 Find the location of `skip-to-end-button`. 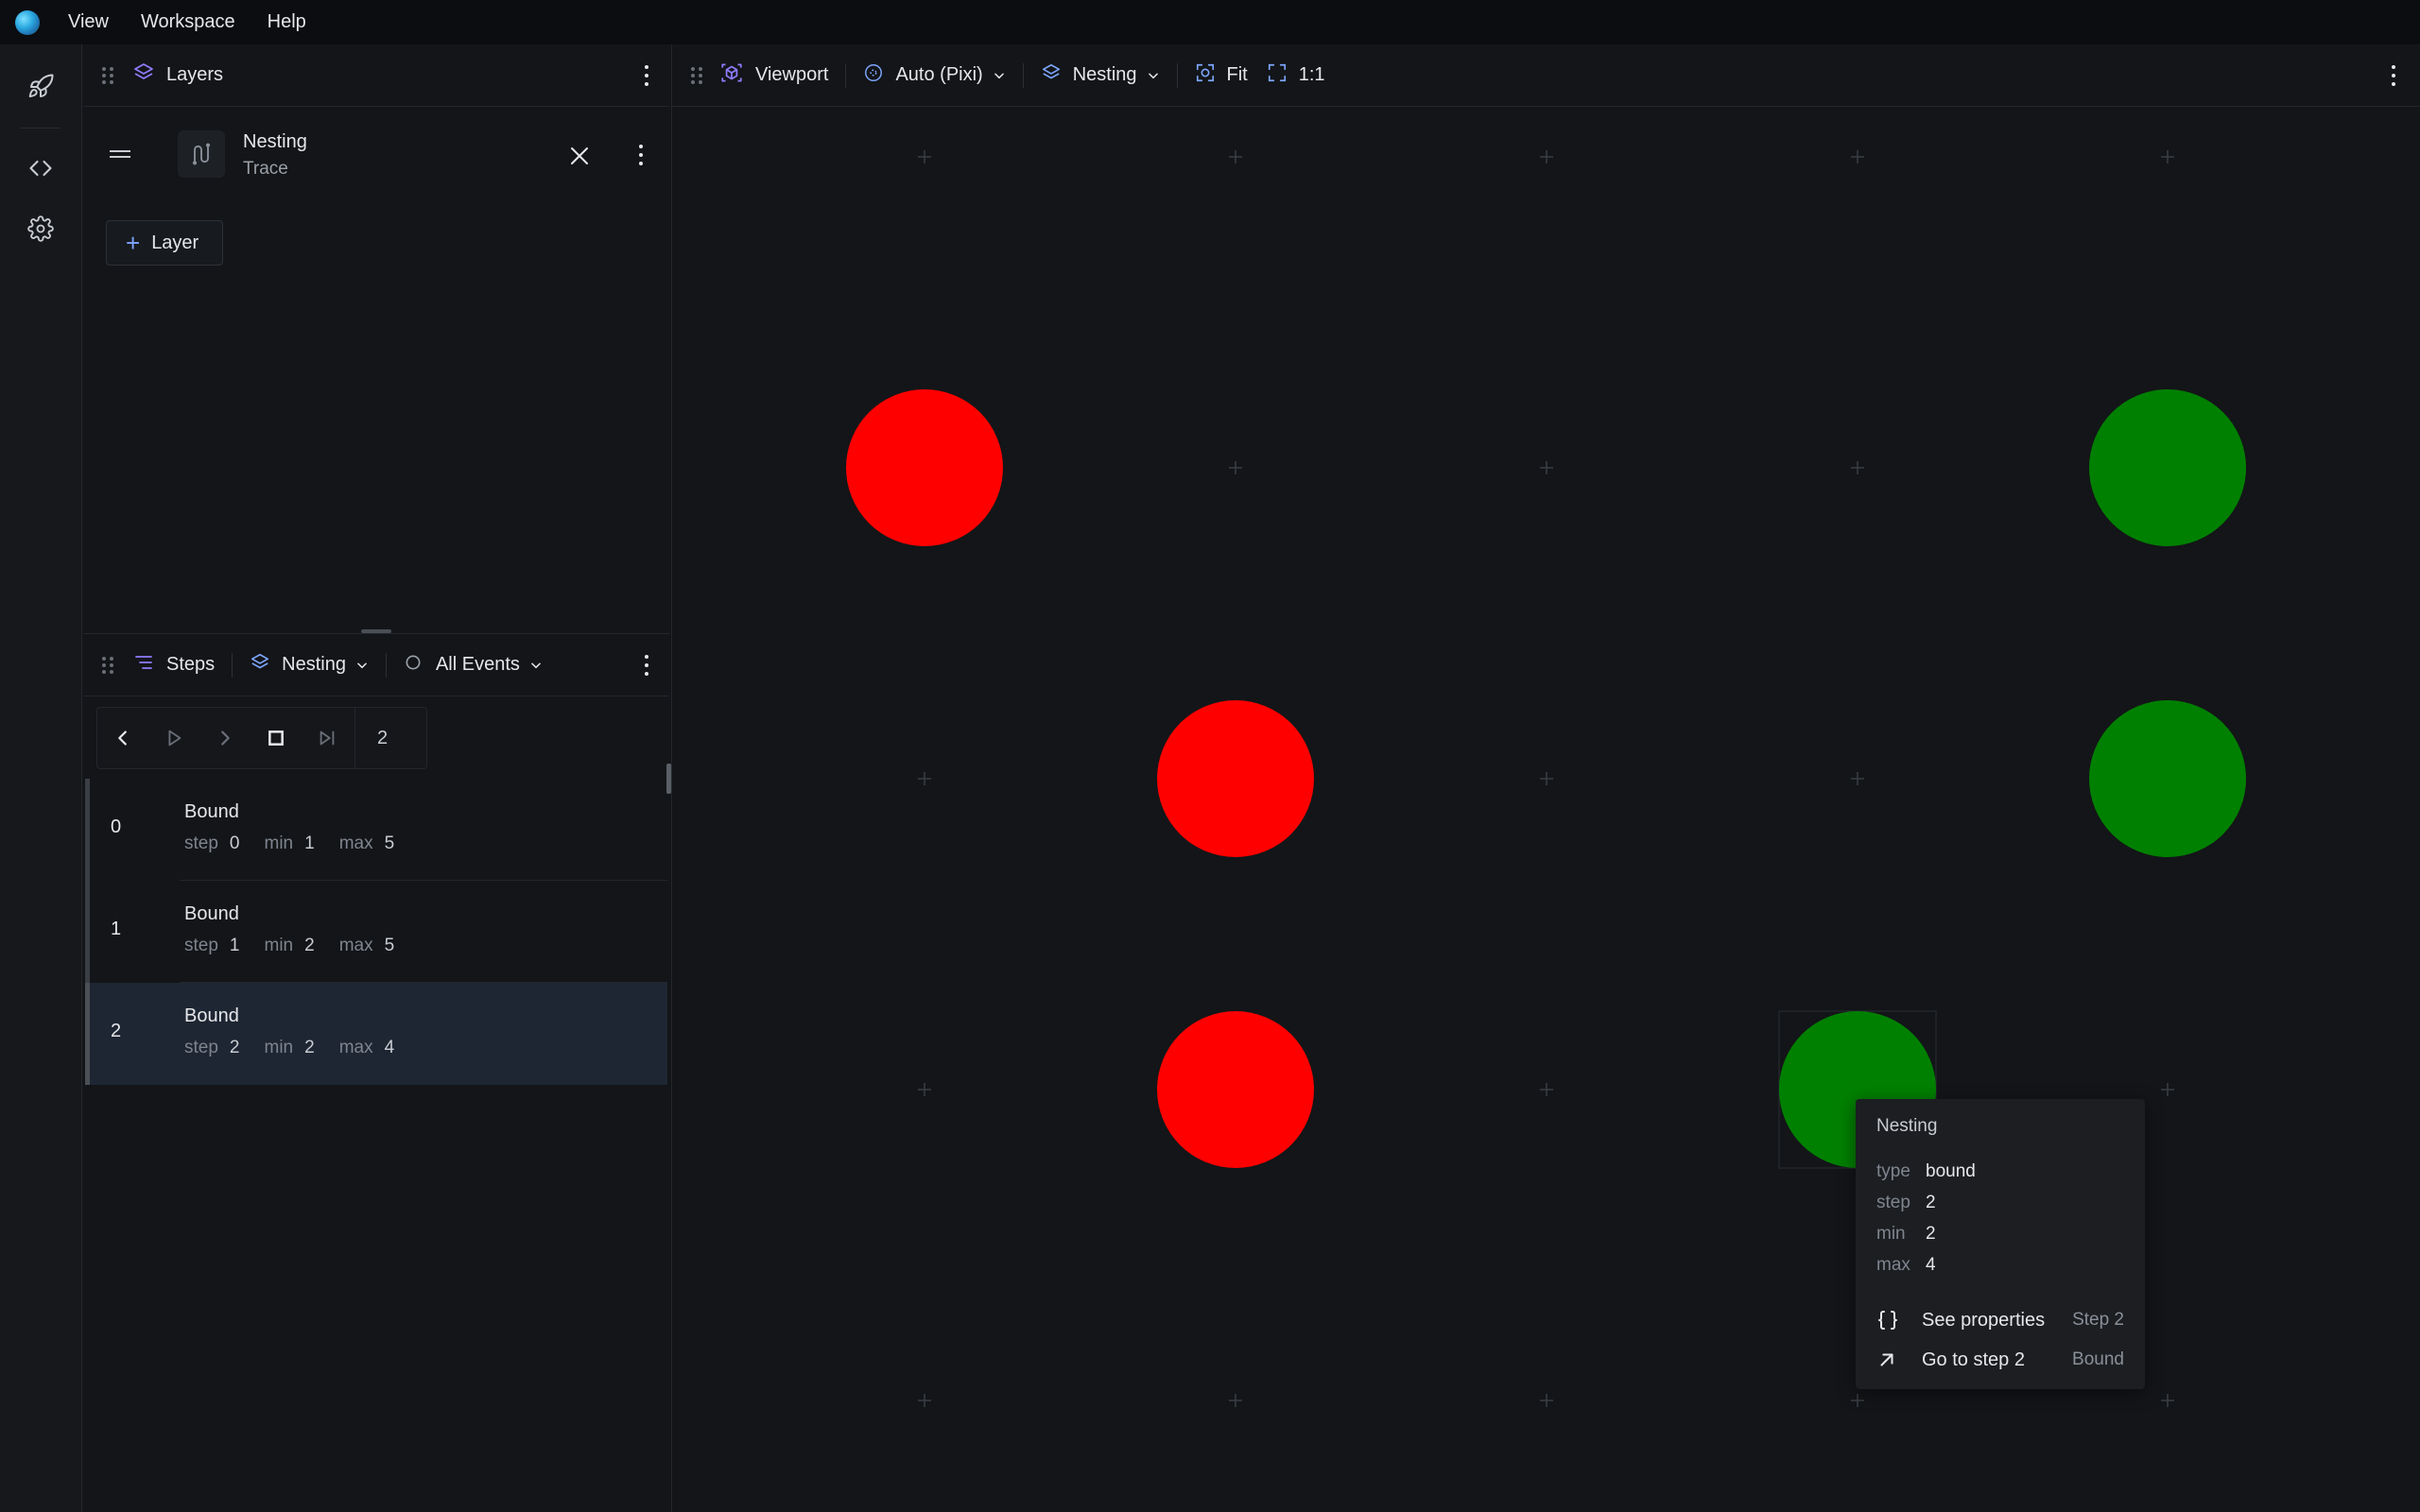

skip-to-end-button is located at coordinates (327, 738).